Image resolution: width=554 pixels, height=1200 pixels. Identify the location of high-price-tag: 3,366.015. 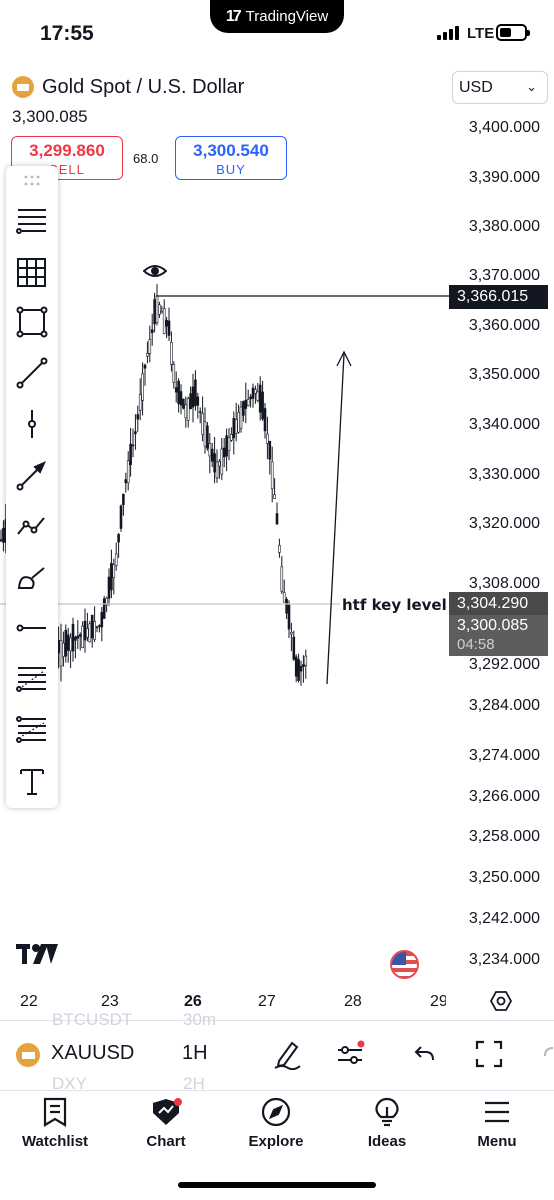
(498, 297).